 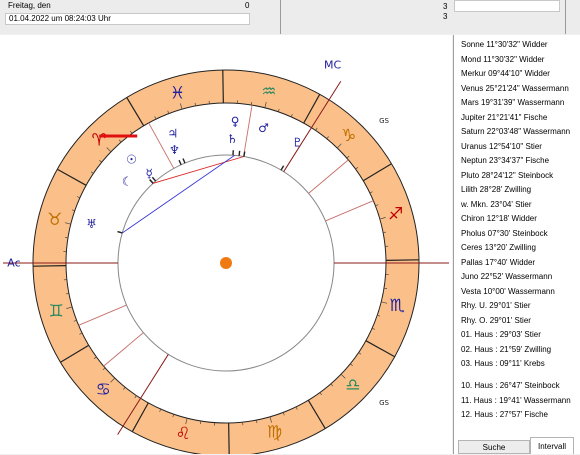 What do you see at coordinates (183, 434) in the screenshot?
I see `zodiac-sign-glyph: ♌` at bounding box center [183, 434].